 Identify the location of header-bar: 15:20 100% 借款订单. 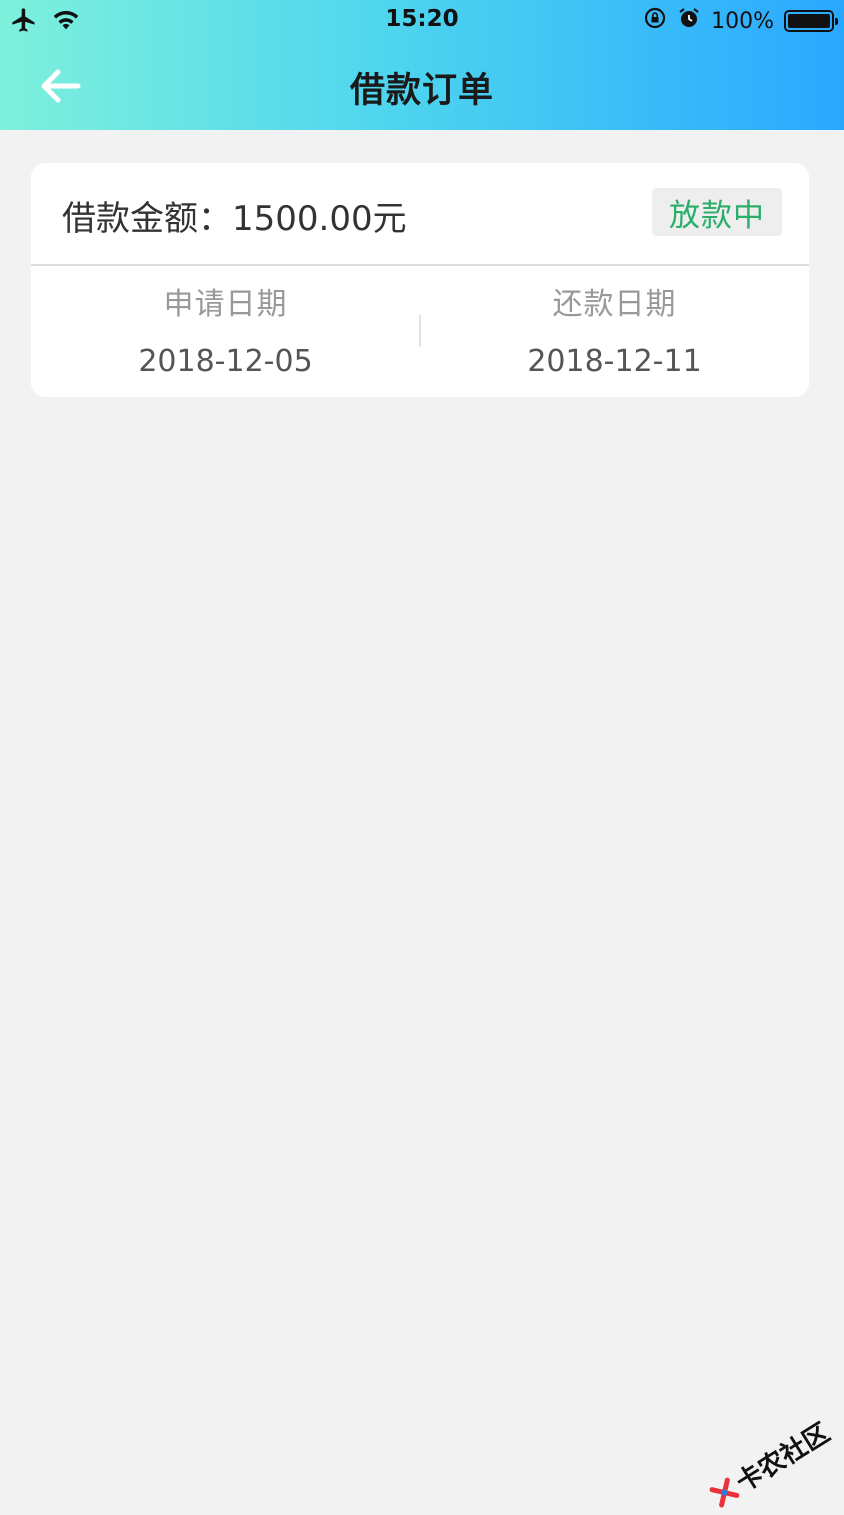
(422, 65).